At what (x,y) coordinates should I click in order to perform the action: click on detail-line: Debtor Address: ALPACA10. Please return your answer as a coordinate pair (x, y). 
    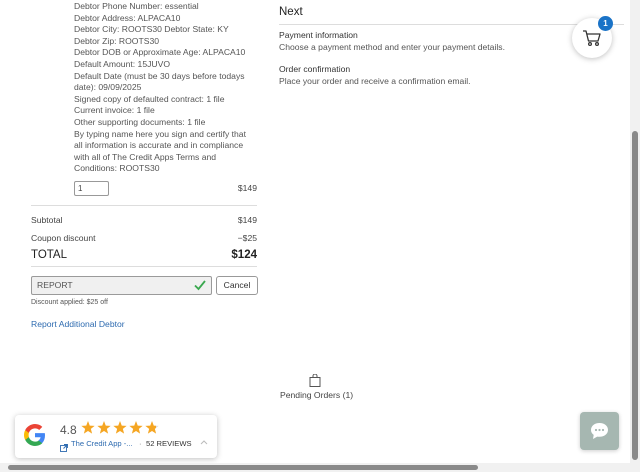
    Looking at the image, I should click on (127, 17).